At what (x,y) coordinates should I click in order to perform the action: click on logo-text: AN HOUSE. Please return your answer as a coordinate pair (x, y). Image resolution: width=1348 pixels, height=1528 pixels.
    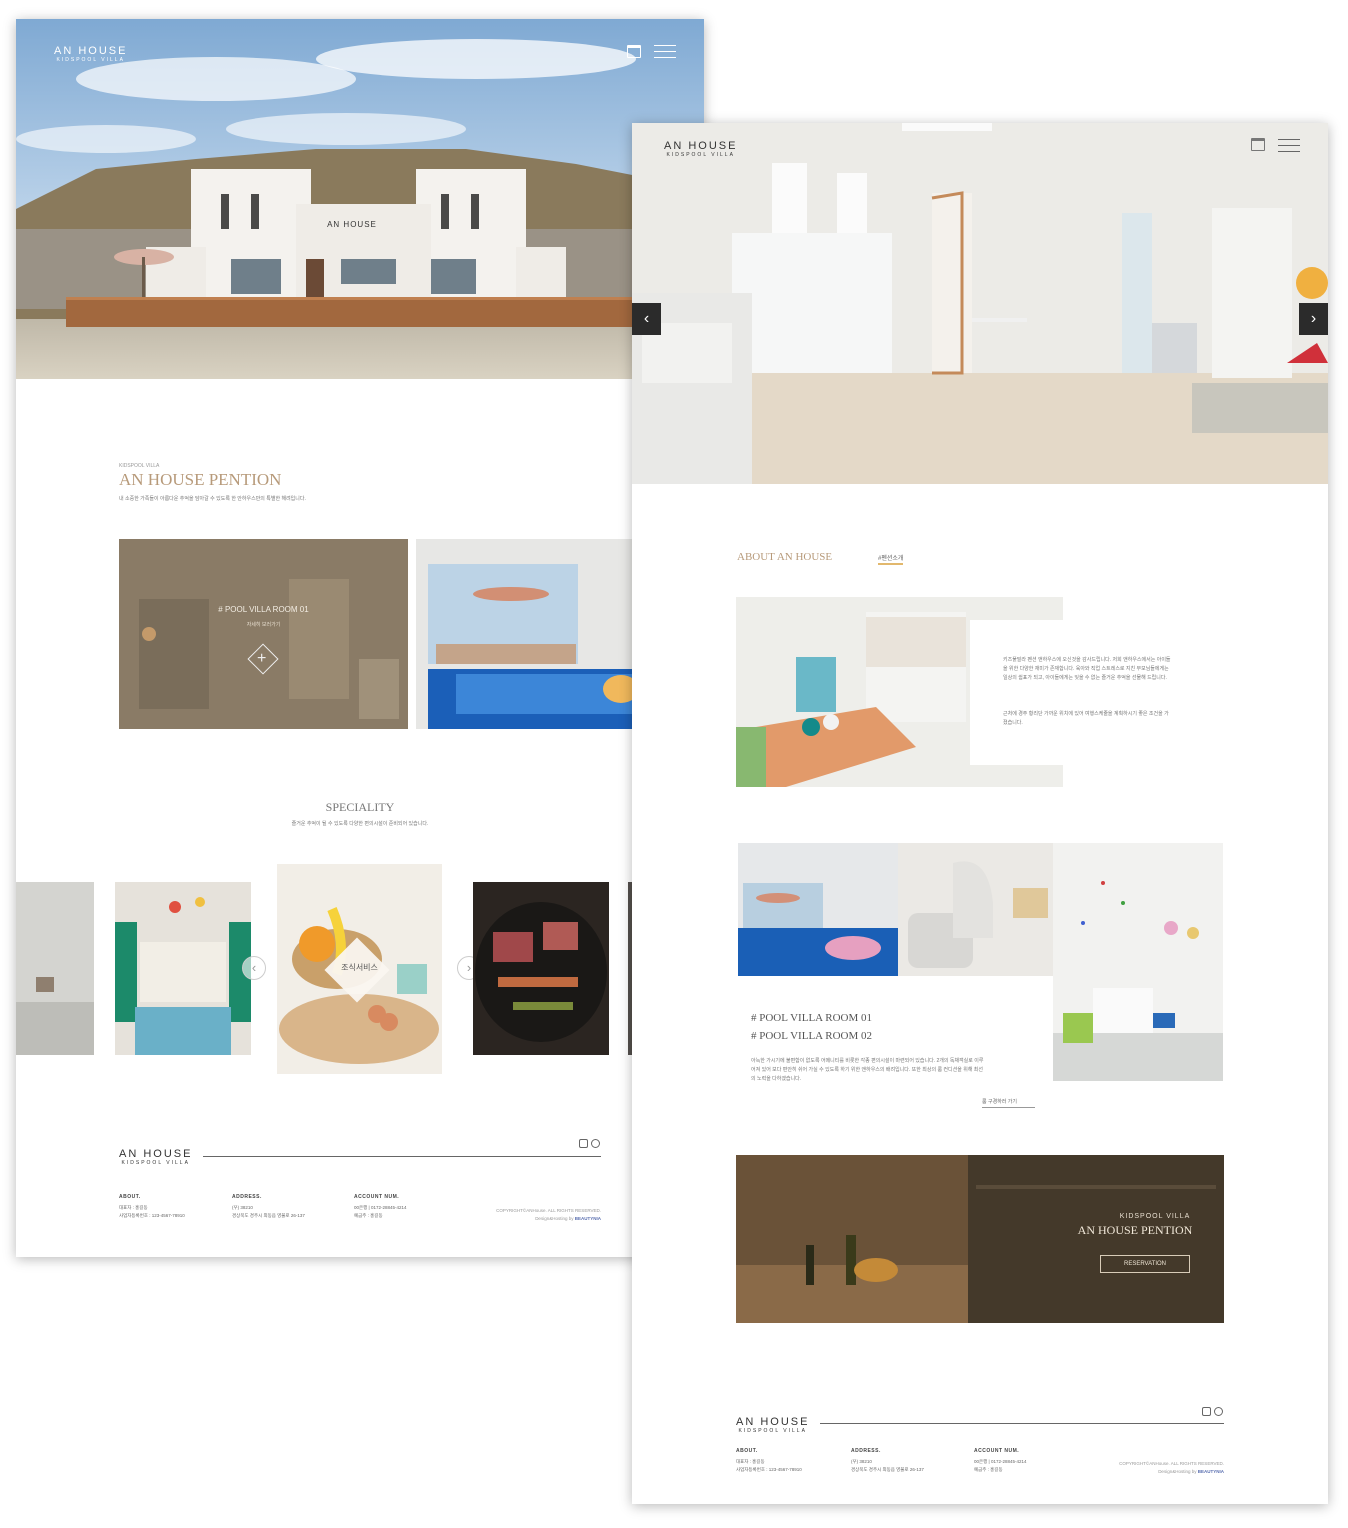
    Looking at the image, I should click on (91, 51).